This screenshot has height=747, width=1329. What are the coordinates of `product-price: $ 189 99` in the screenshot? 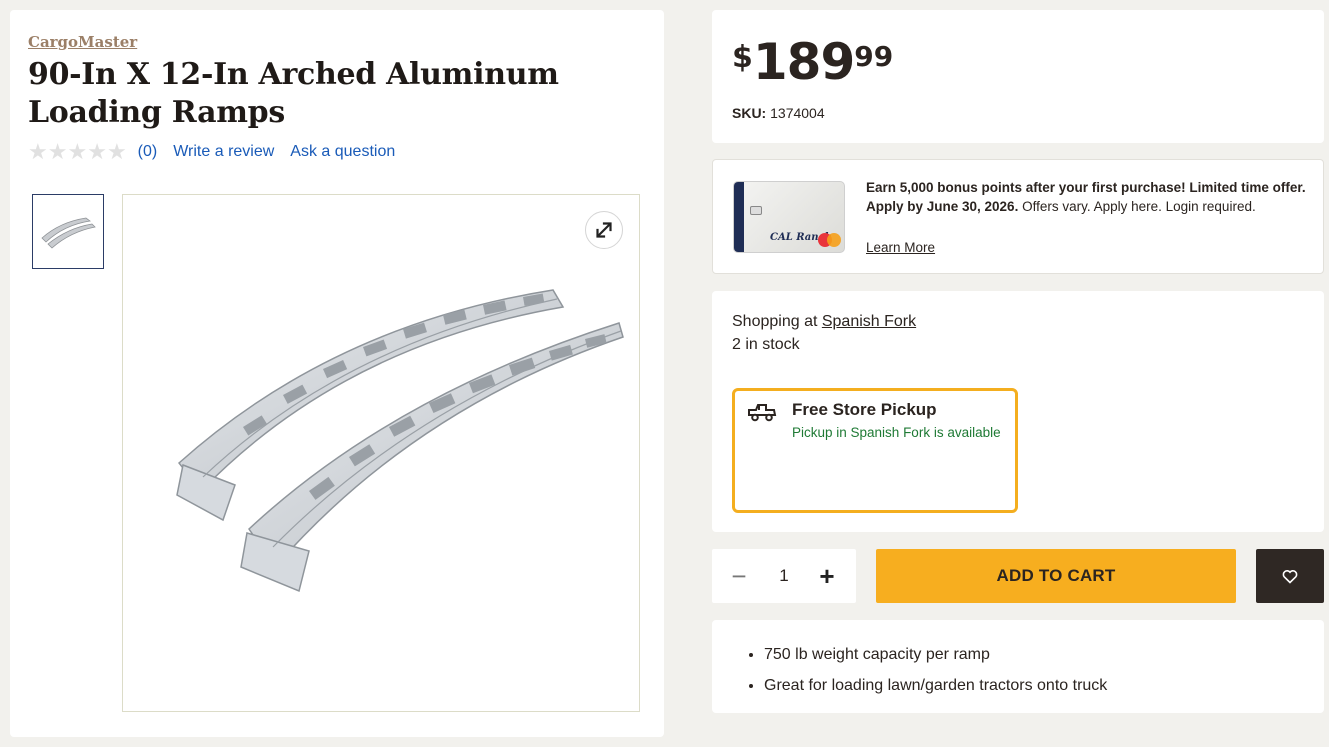 It's located at (812, 62).